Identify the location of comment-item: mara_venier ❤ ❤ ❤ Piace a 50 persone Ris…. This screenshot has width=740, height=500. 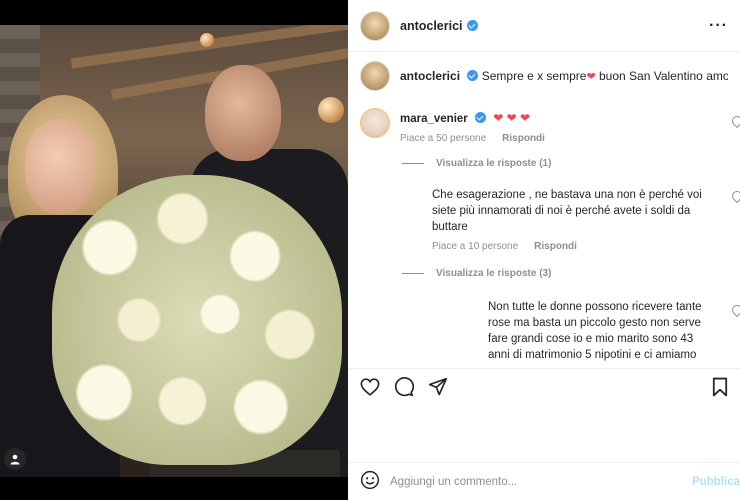
(544, 122).